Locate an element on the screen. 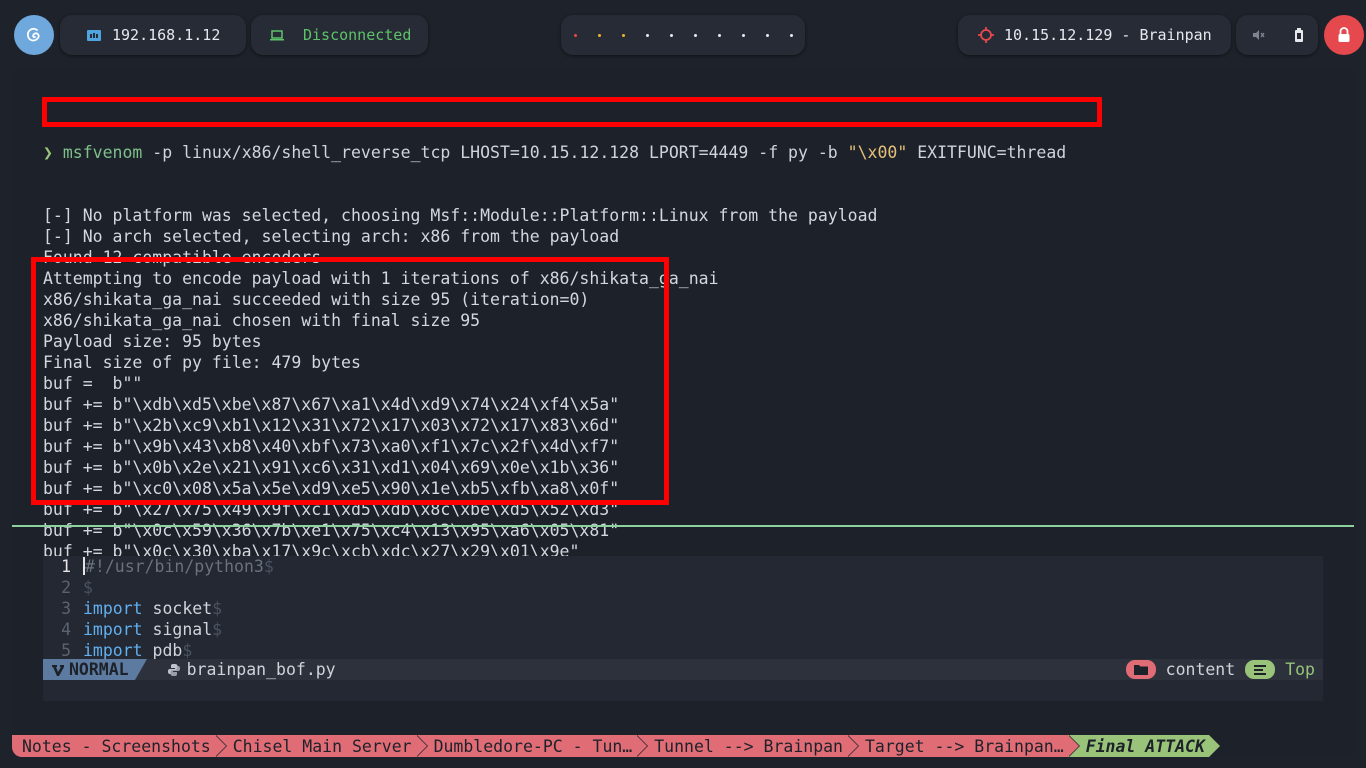 The height and width of the screenshot is (768, 1366). code-token: signal is located at coordinates (177, 629).